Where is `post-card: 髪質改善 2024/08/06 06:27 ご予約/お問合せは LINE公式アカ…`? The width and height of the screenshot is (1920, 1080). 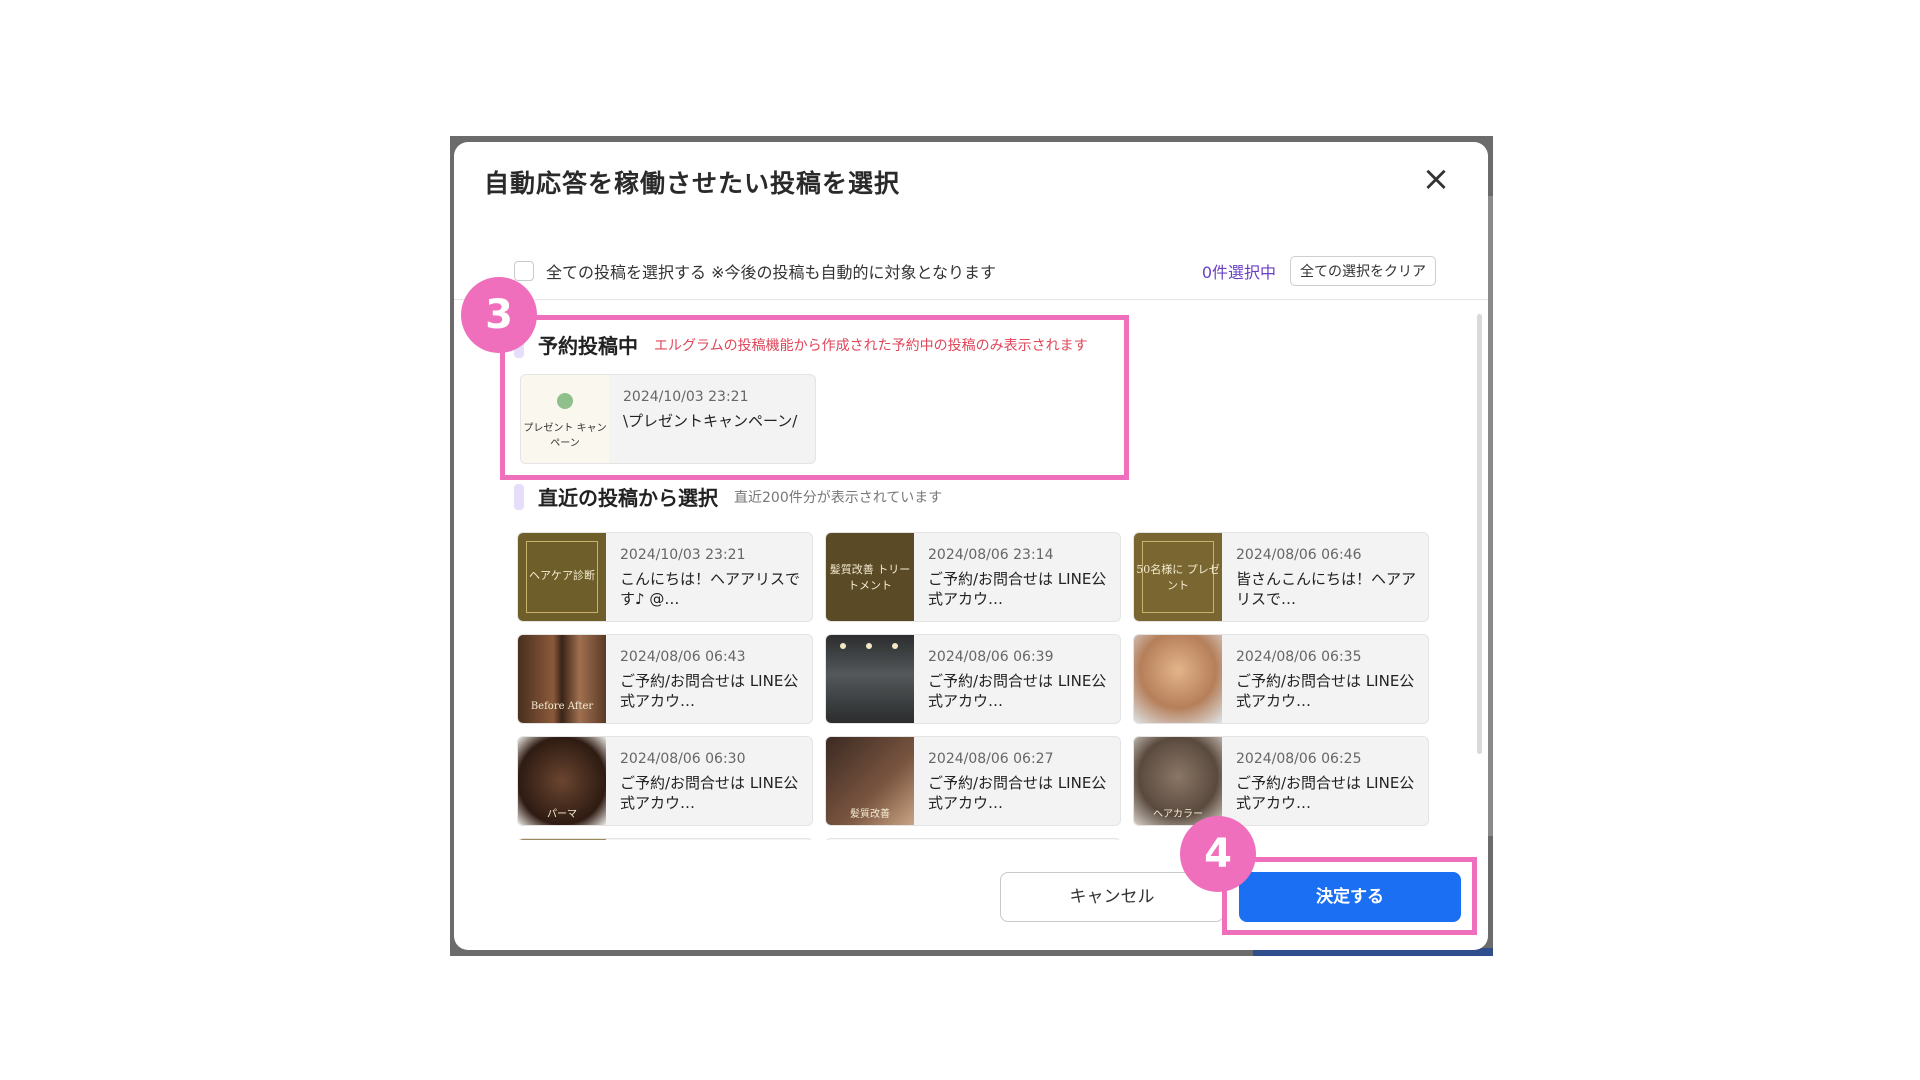 post-card: 髪質改善 2024/08/06 06:27 ご予約/お問合せは LINE公式アカ… is located at coordinates (973, 781).